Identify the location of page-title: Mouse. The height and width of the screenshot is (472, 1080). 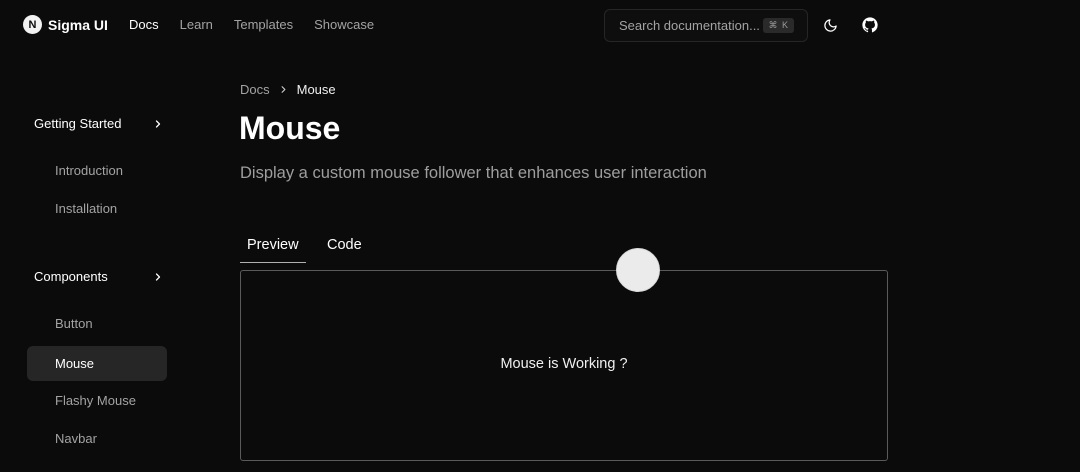
(290, 128).